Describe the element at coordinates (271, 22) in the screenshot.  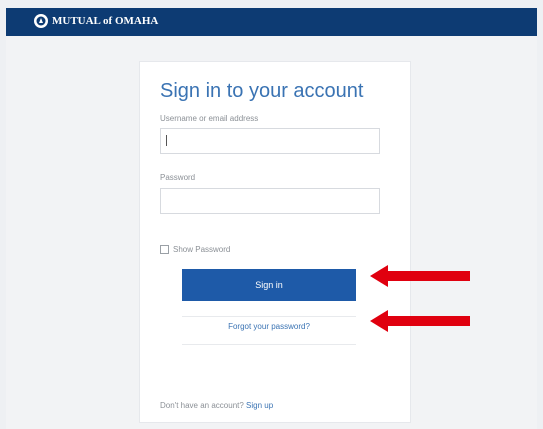
I see `header-bar: MUTUAL of OMAHA` at that location.